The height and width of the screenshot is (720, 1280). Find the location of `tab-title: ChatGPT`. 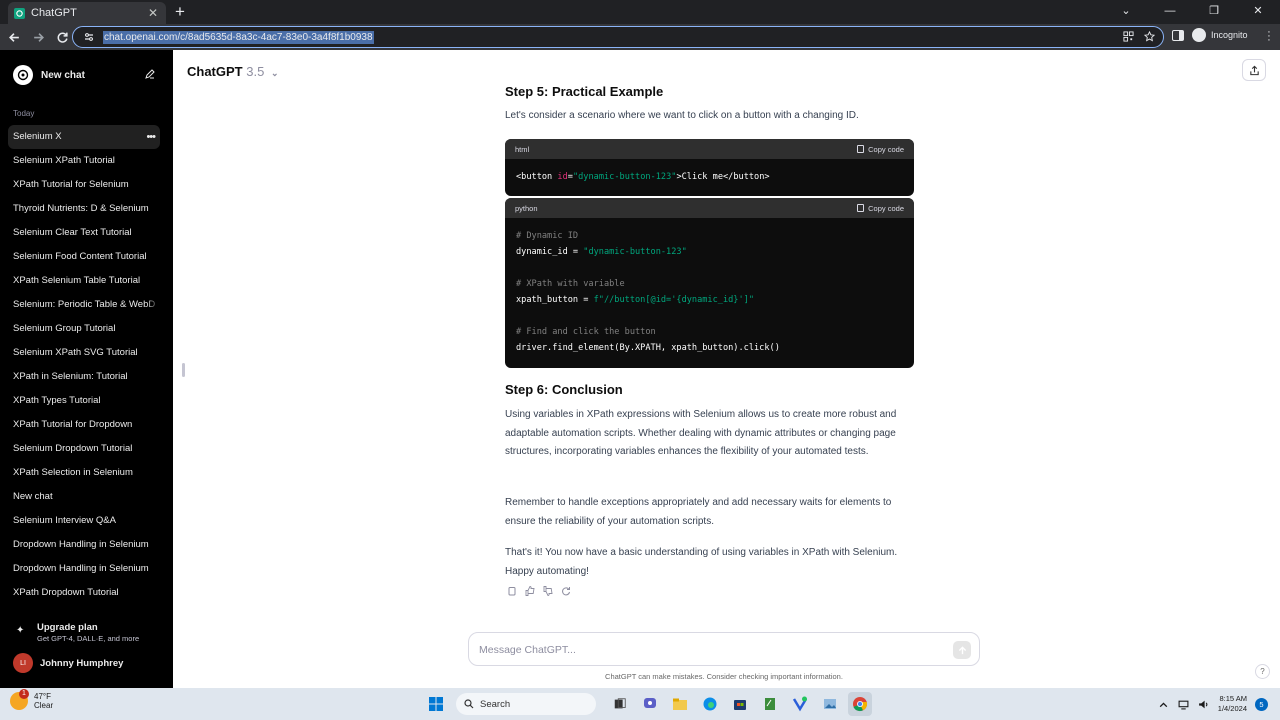

tab-title: ChatGPT is located at coordinates (54, 13).